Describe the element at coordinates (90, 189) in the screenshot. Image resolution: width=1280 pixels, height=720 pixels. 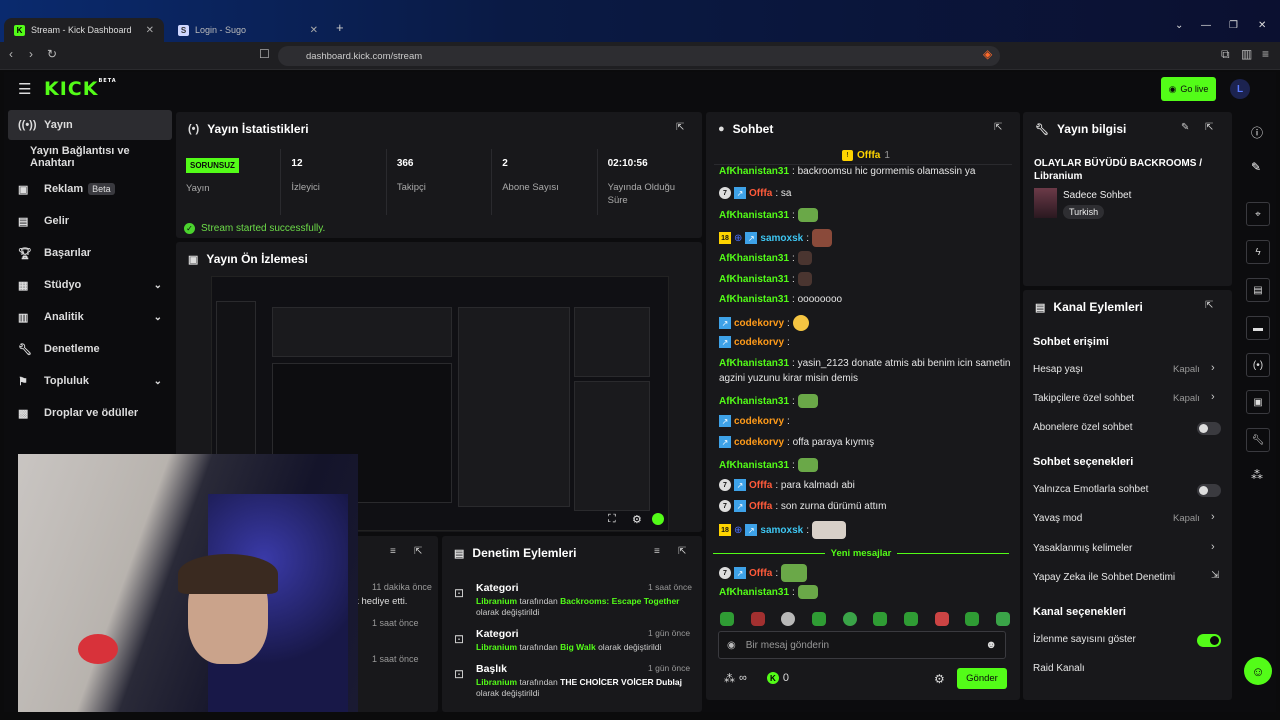
I see `sidebar-item-reklam: ▣ Reklam Beta` at that location.